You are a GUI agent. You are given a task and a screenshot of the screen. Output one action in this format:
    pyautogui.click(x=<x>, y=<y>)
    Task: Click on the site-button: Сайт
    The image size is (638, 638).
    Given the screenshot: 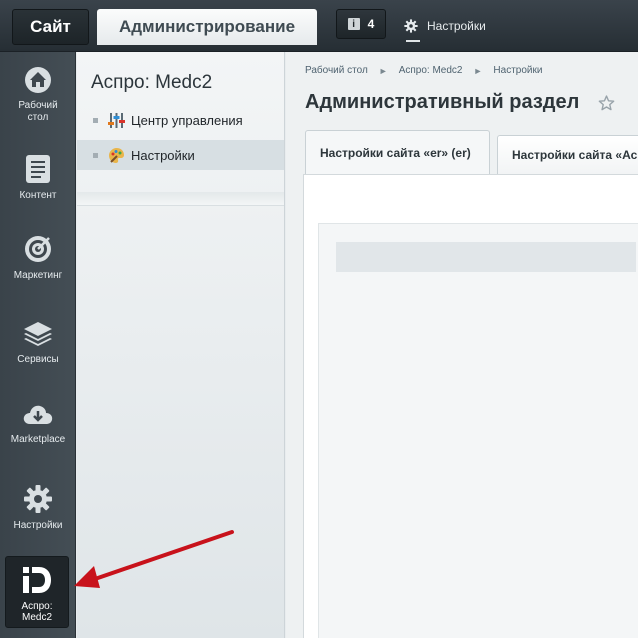 What is the action you would take?
    pyautogui.click(x=50, y=27)
    